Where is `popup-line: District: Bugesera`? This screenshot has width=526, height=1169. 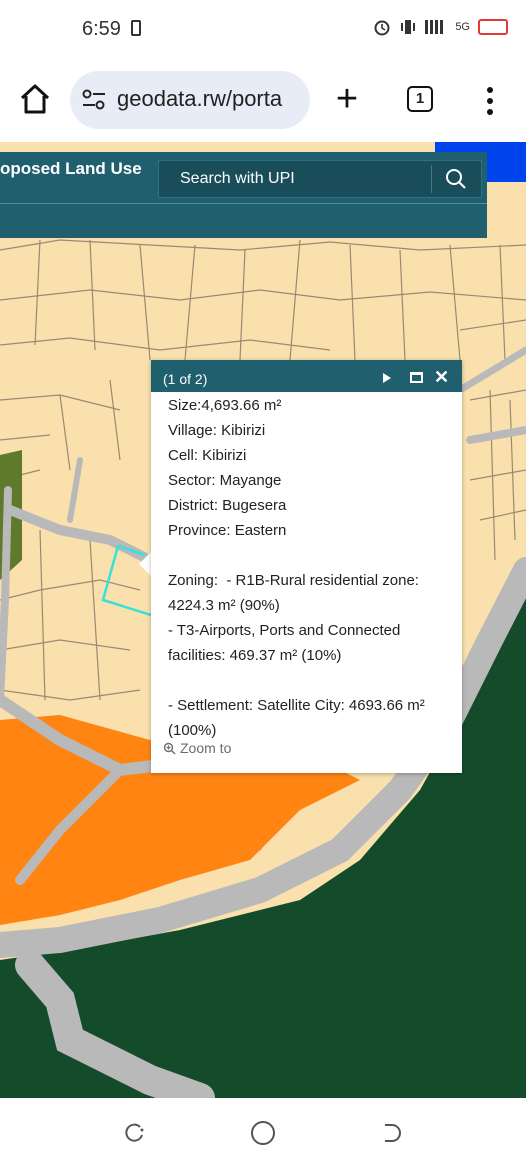 popup-line: District: Bugesera is located at coordinates (227, 505).